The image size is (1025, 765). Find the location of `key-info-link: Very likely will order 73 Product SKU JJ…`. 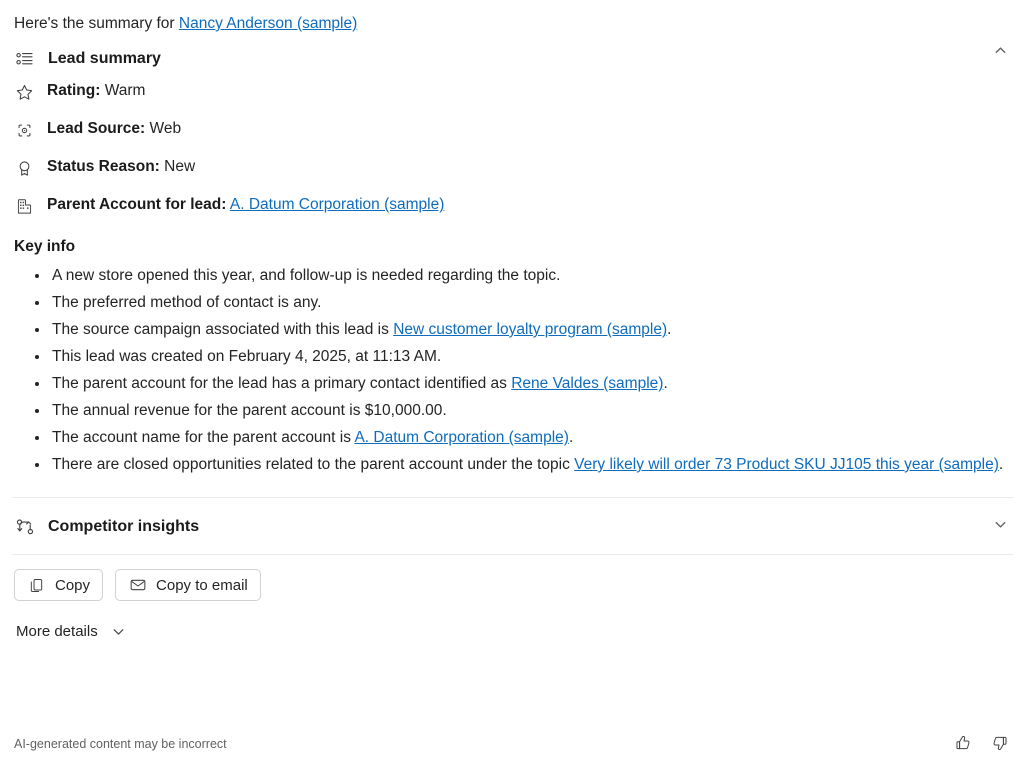

key-info-link: Very likely will order 73 Product SKU JJ… is located at coordinates (786, 464).